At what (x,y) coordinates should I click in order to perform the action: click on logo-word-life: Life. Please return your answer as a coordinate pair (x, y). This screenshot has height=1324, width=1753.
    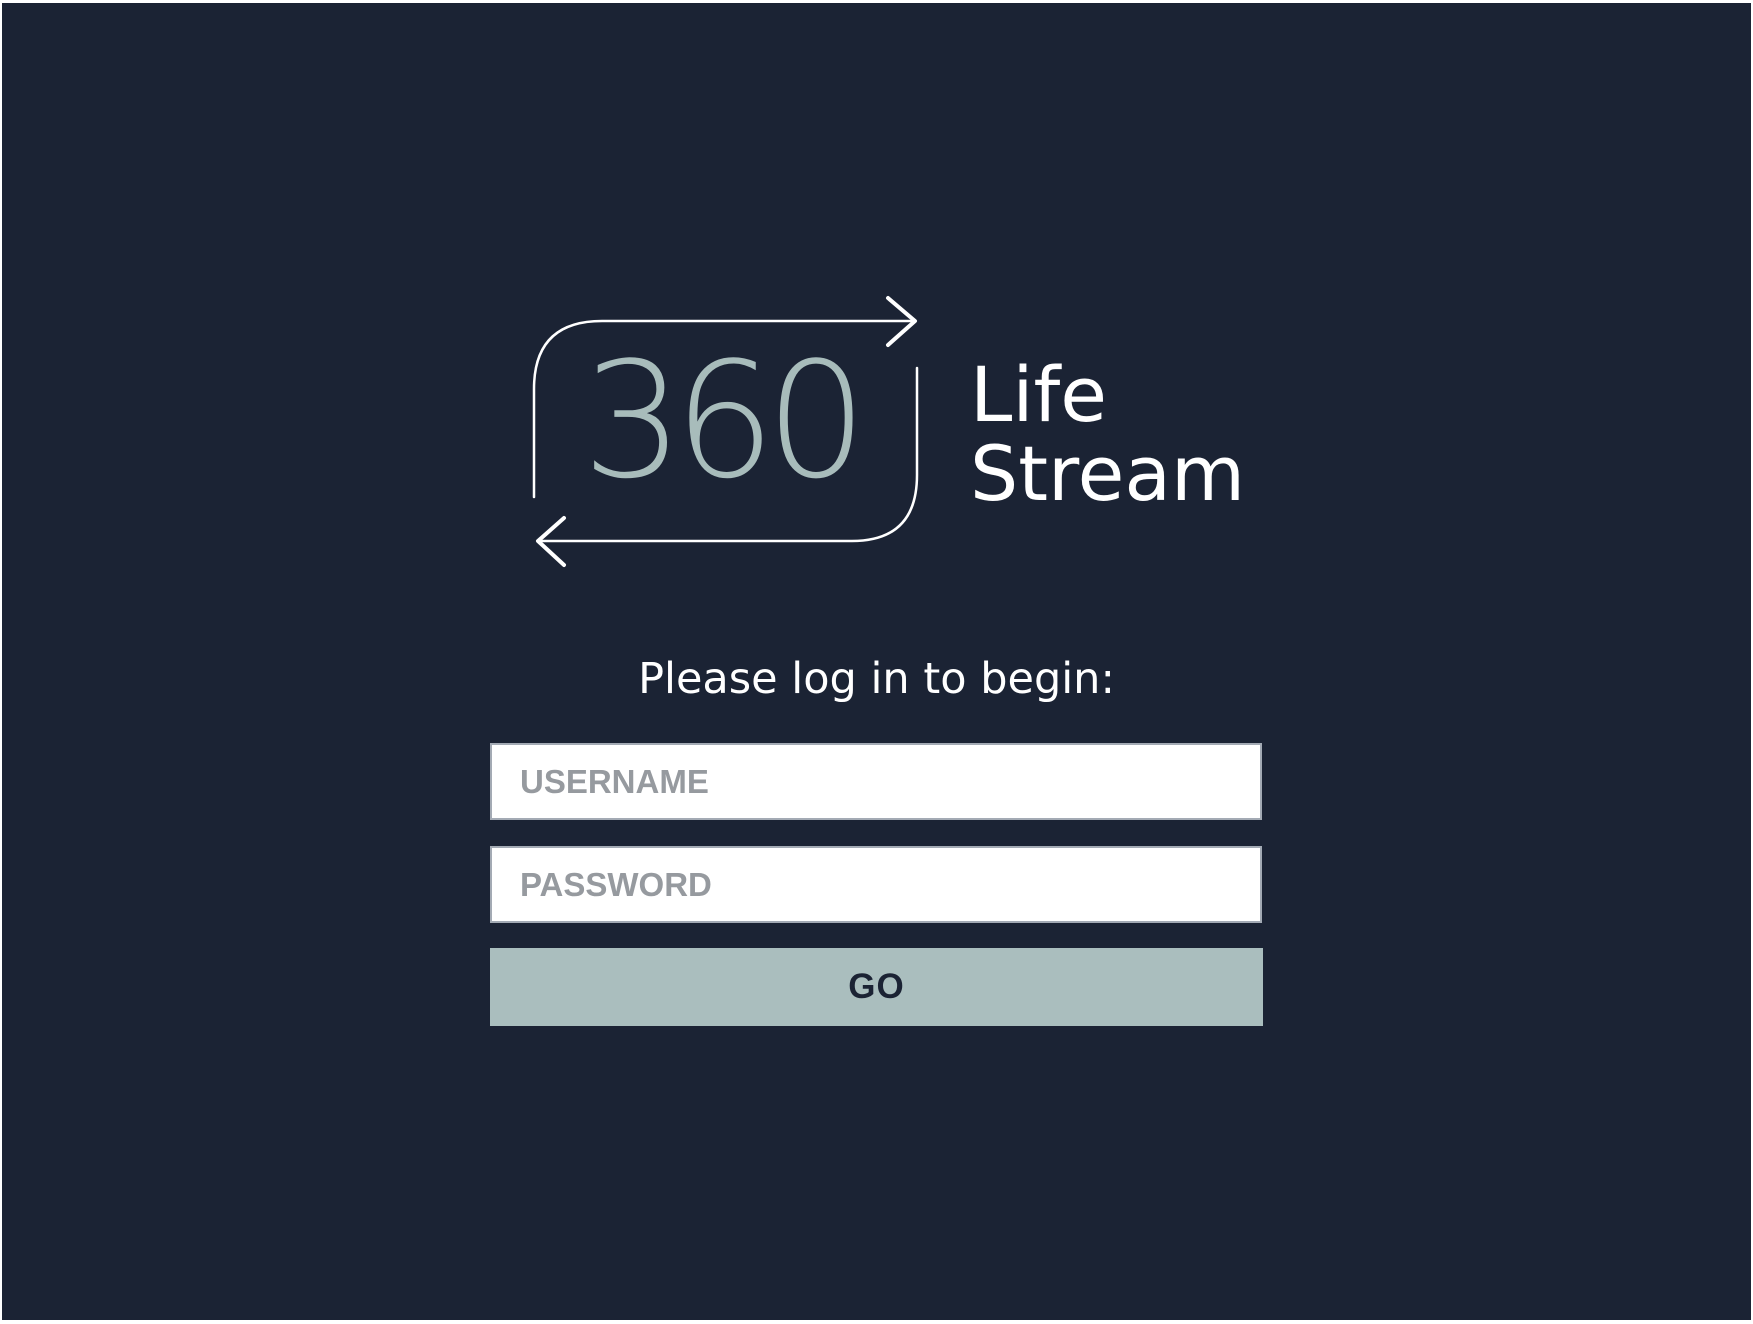
    Looking at the image, I should click on (1038, 394).